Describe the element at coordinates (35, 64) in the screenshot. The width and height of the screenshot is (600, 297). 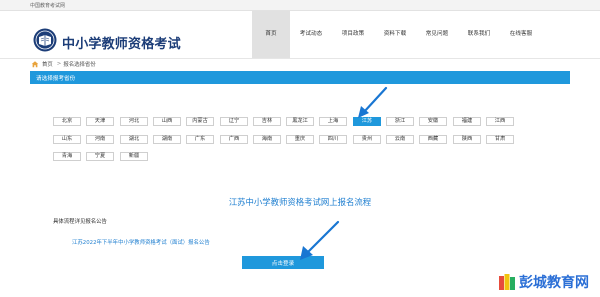
I see `home-icon` at that location.